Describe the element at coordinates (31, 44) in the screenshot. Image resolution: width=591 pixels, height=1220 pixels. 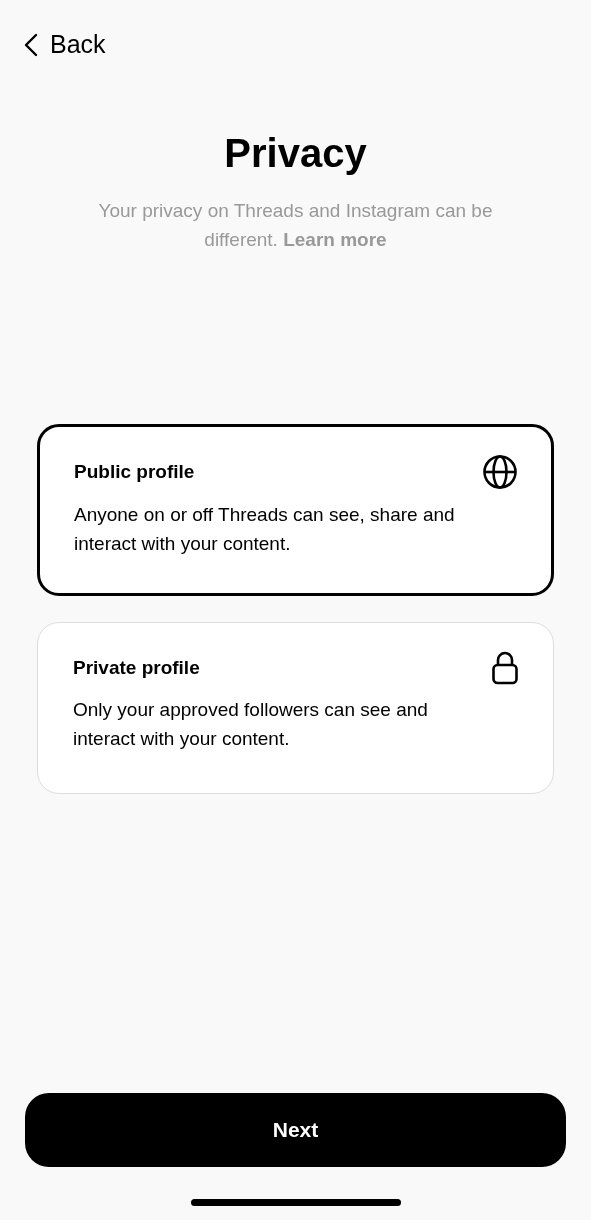
I see `back-chevron-icon` at that location.